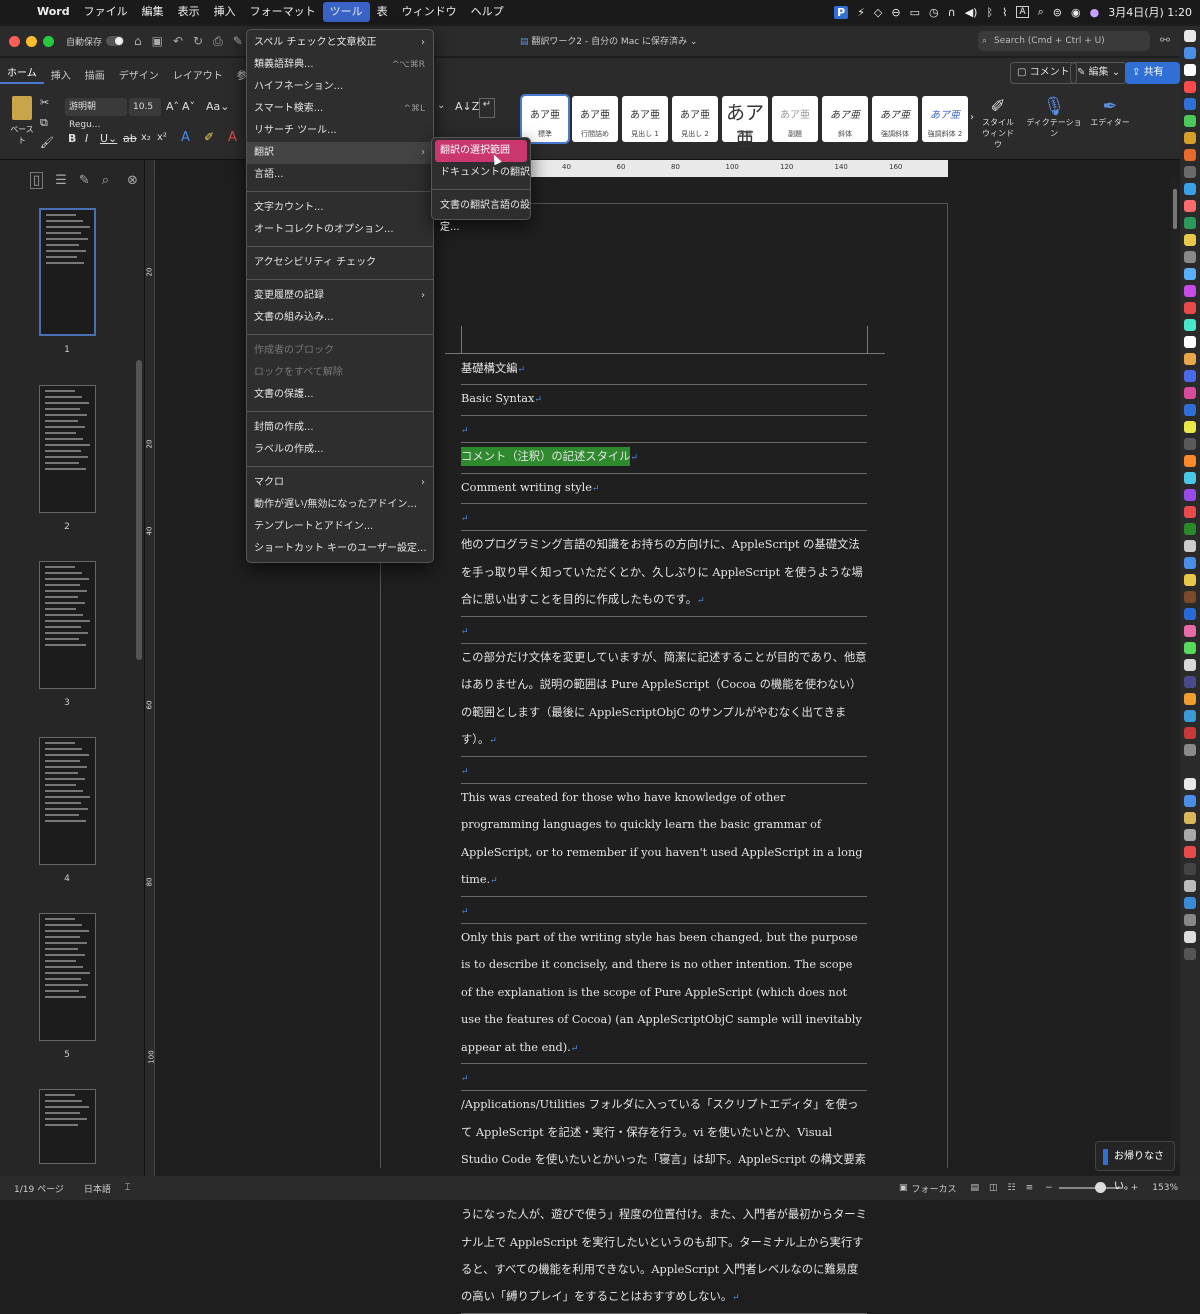 The width and height of the screenshot is (1200, 1314). I want to click on paste-button: ペースト, so click(22, 121).